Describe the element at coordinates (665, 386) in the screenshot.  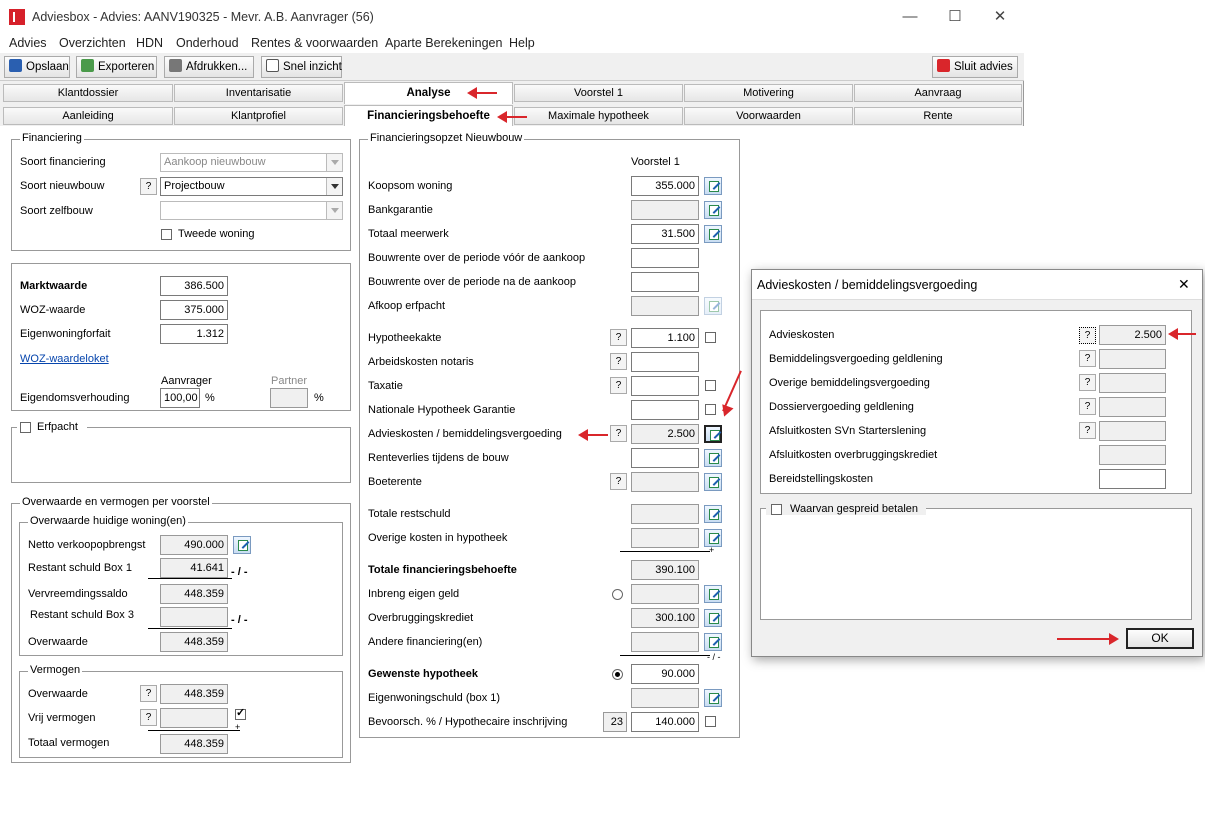
I see `taxatie-input` at that location.